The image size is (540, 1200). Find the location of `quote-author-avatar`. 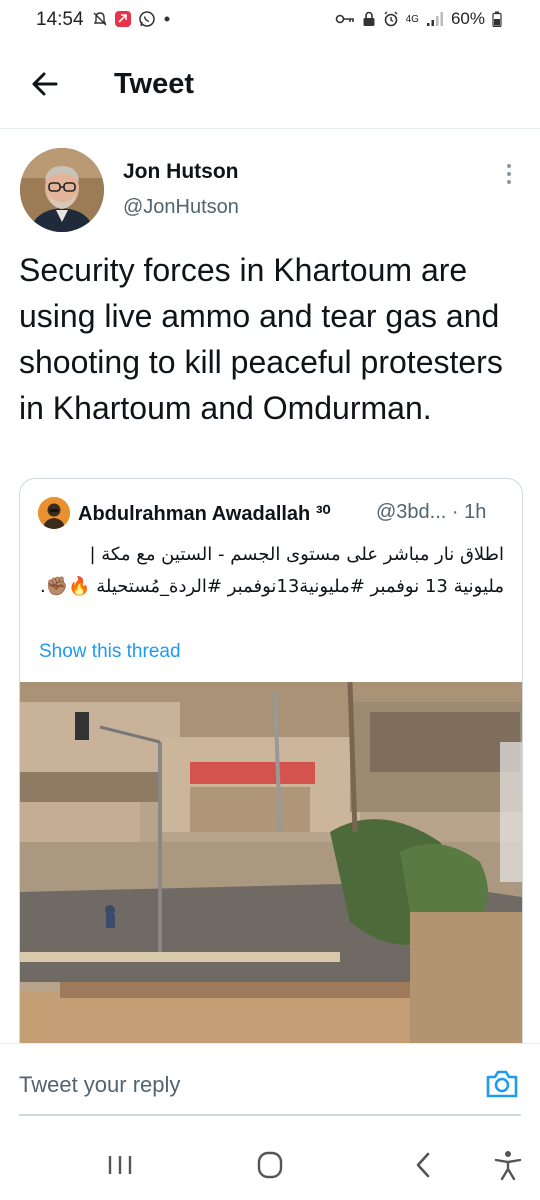

quote-author-avatar is located at coordinates (54, 513).